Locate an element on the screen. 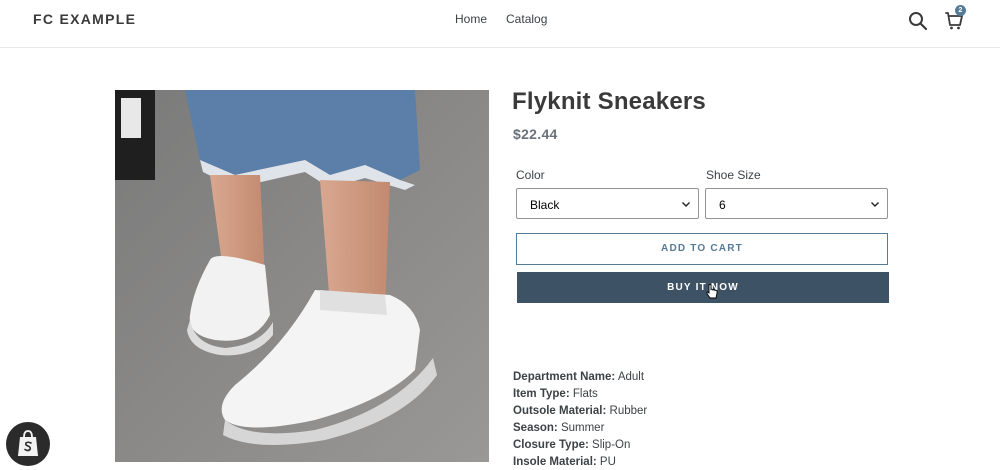  nav-link-home: Home is located at coordinates (471, 19).